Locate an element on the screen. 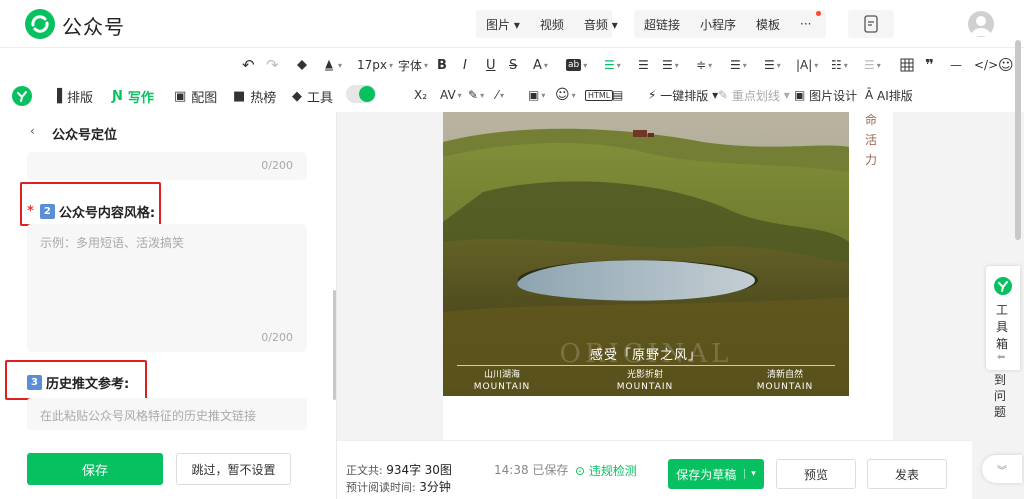 This screenshot has height=499, width=1024. letter-spacing-button: |A| is located at coordinates (807, 65).